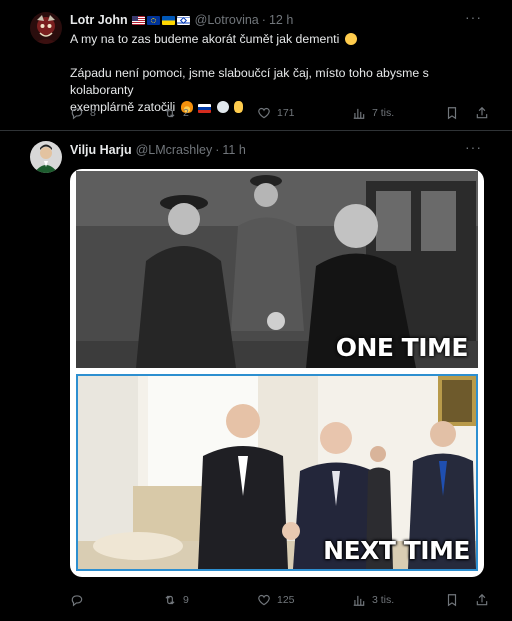 The height and width of the screenshot is (621, 512). What do you see at coordinates (396, 550) in the screenshot?
I see `caption-next-time: NEXT TIME` at bounding box center [396, 550].